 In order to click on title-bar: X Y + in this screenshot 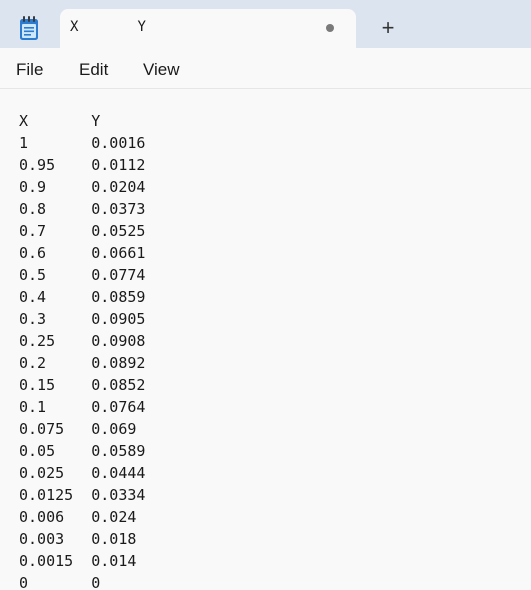, I will do `click(265, 24)`.